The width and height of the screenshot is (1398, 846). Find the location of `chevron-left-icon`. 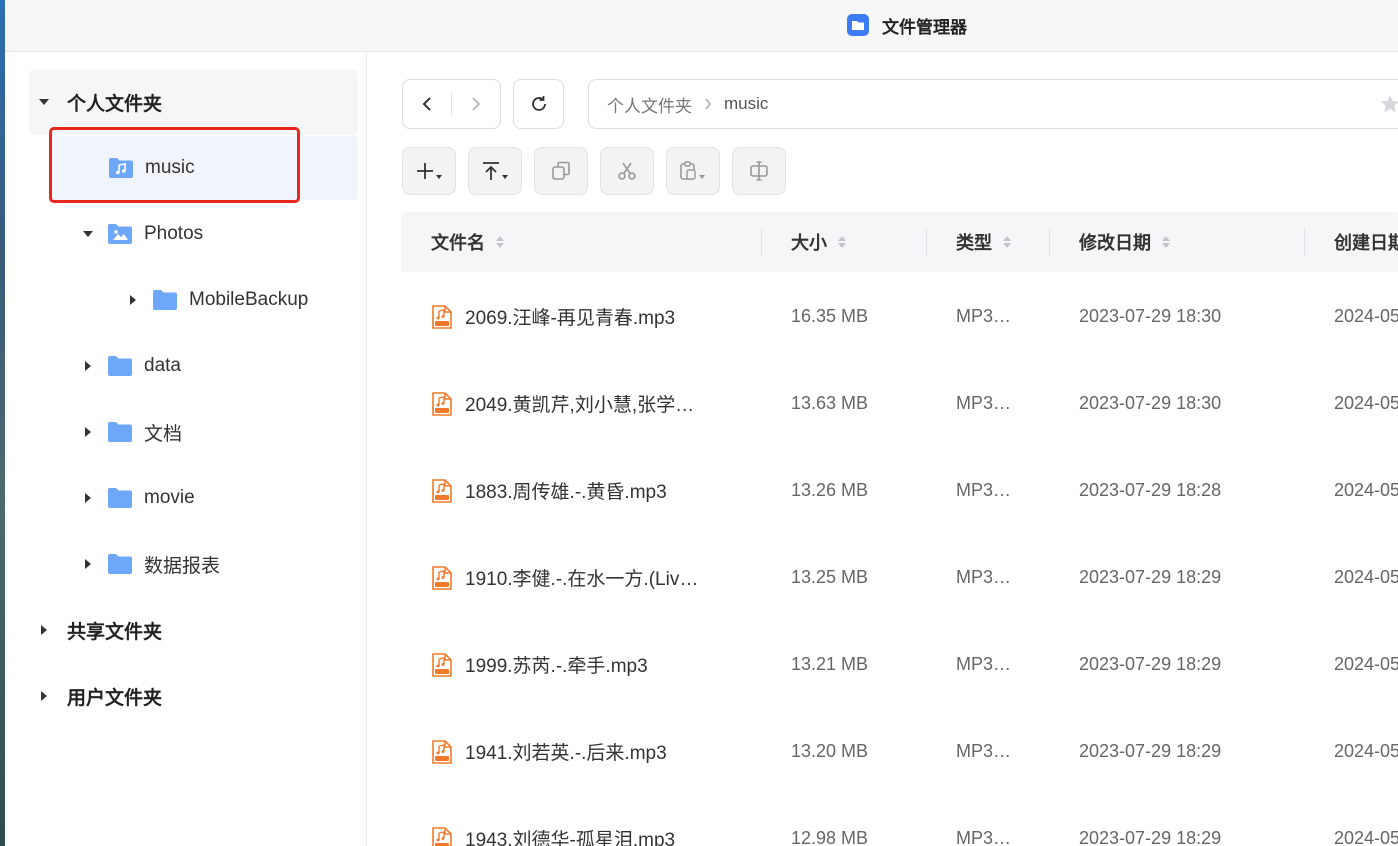

chevron-left-icon is located at coordinates (426, 104).